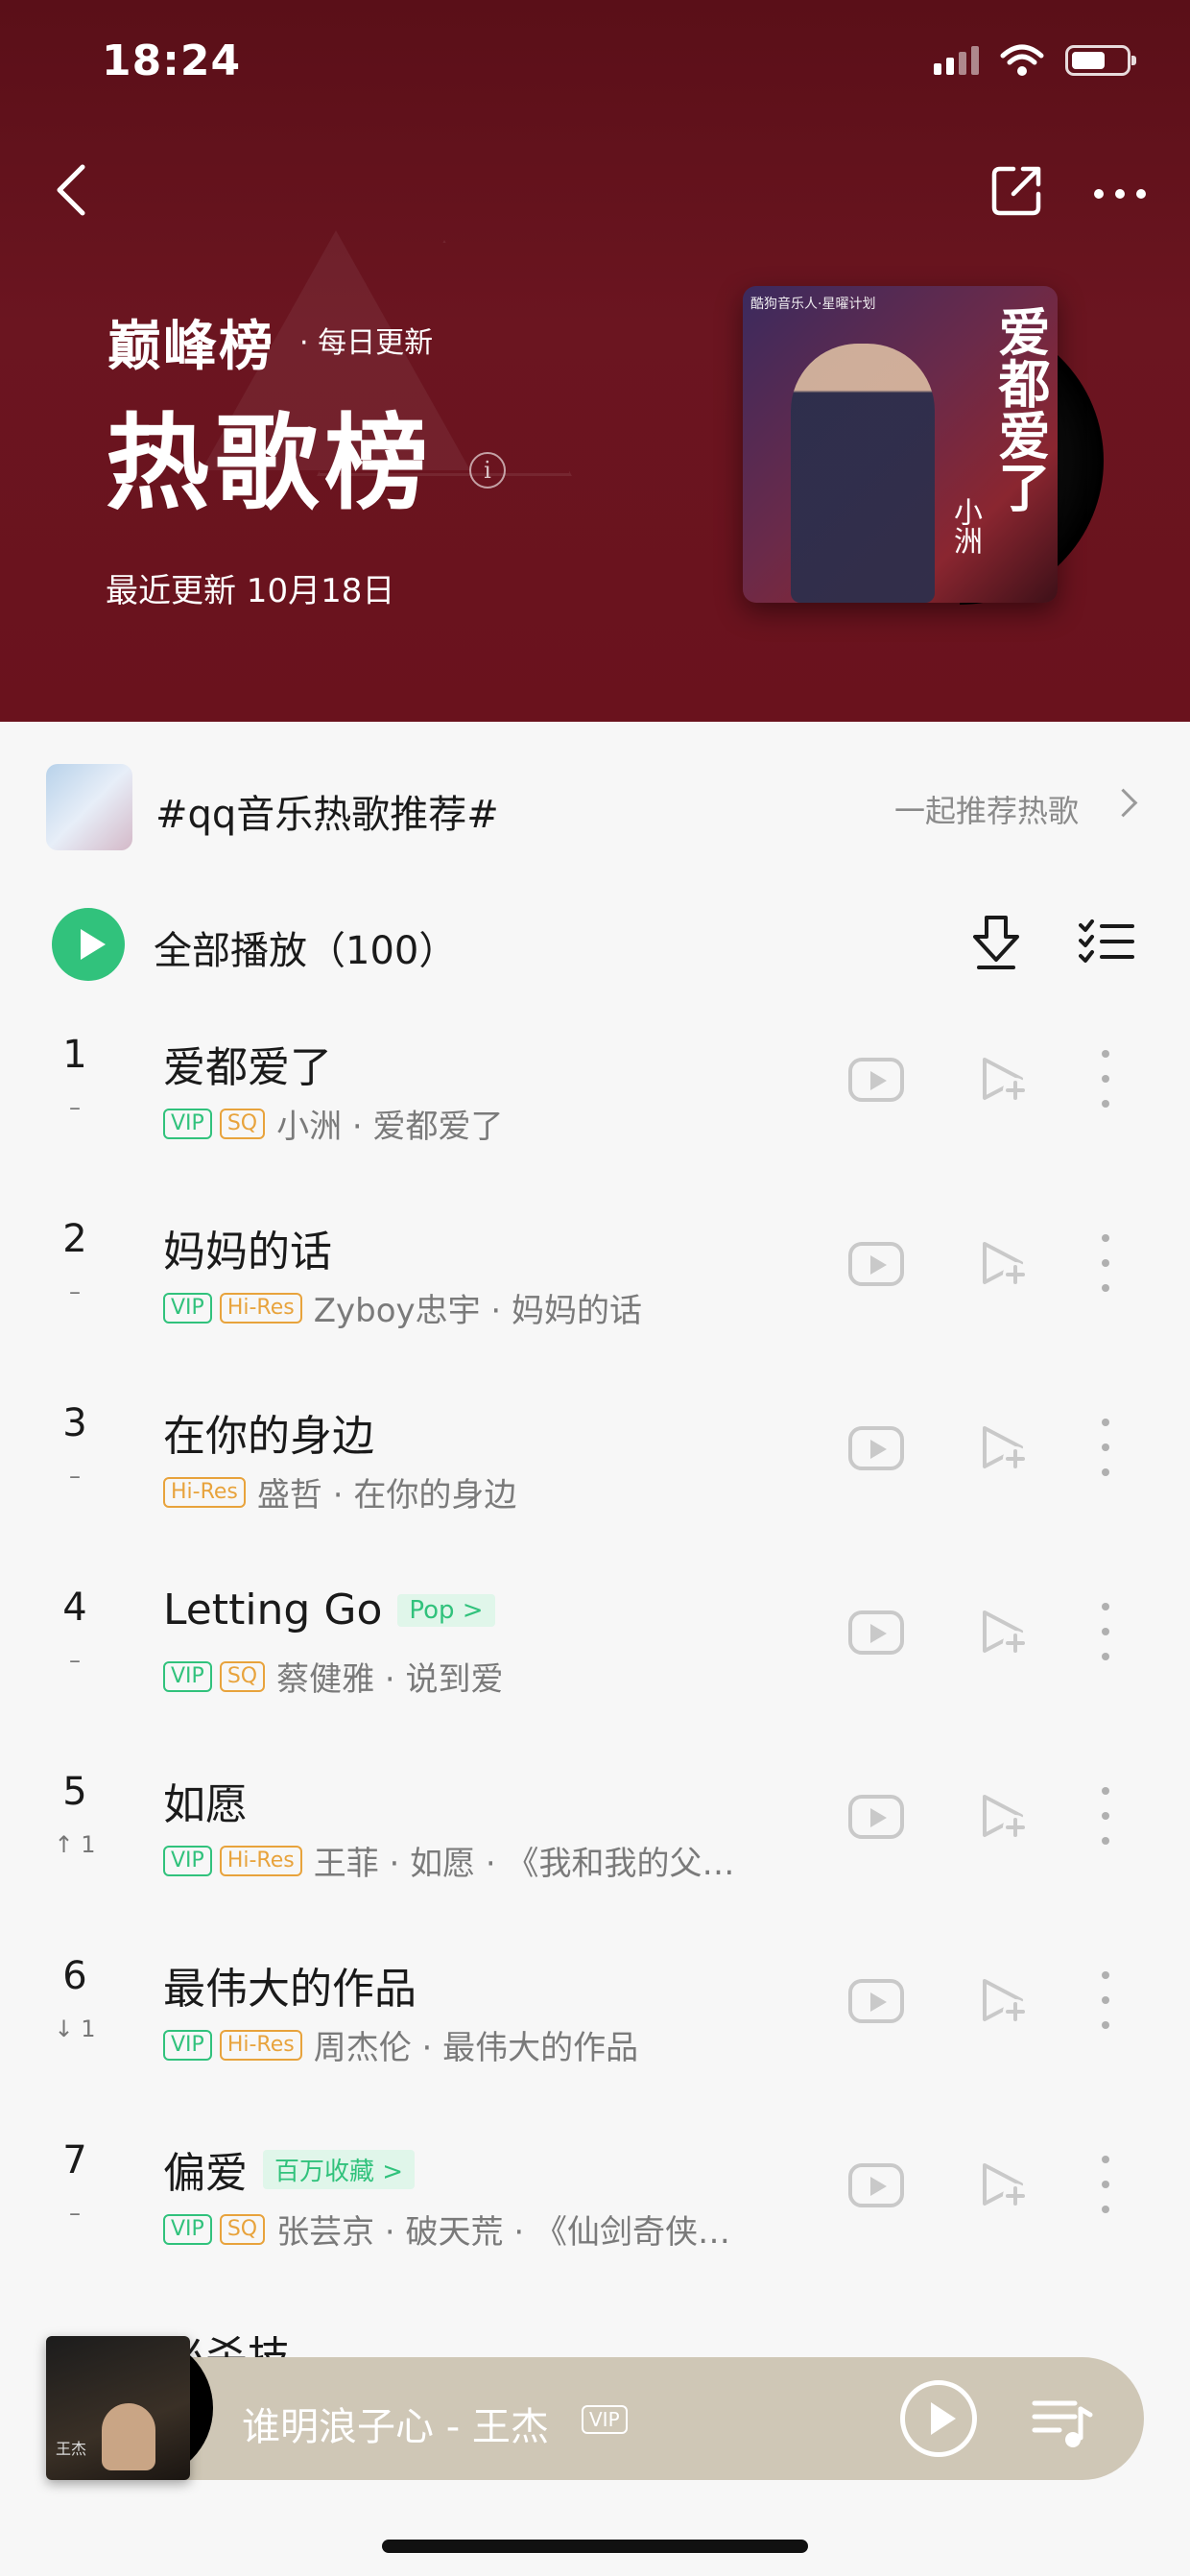  Describe the element at coordinates (476, 2048) in the screenshot. I see `song-meta: 周杰伦 · 最伟大的作品` at that location.